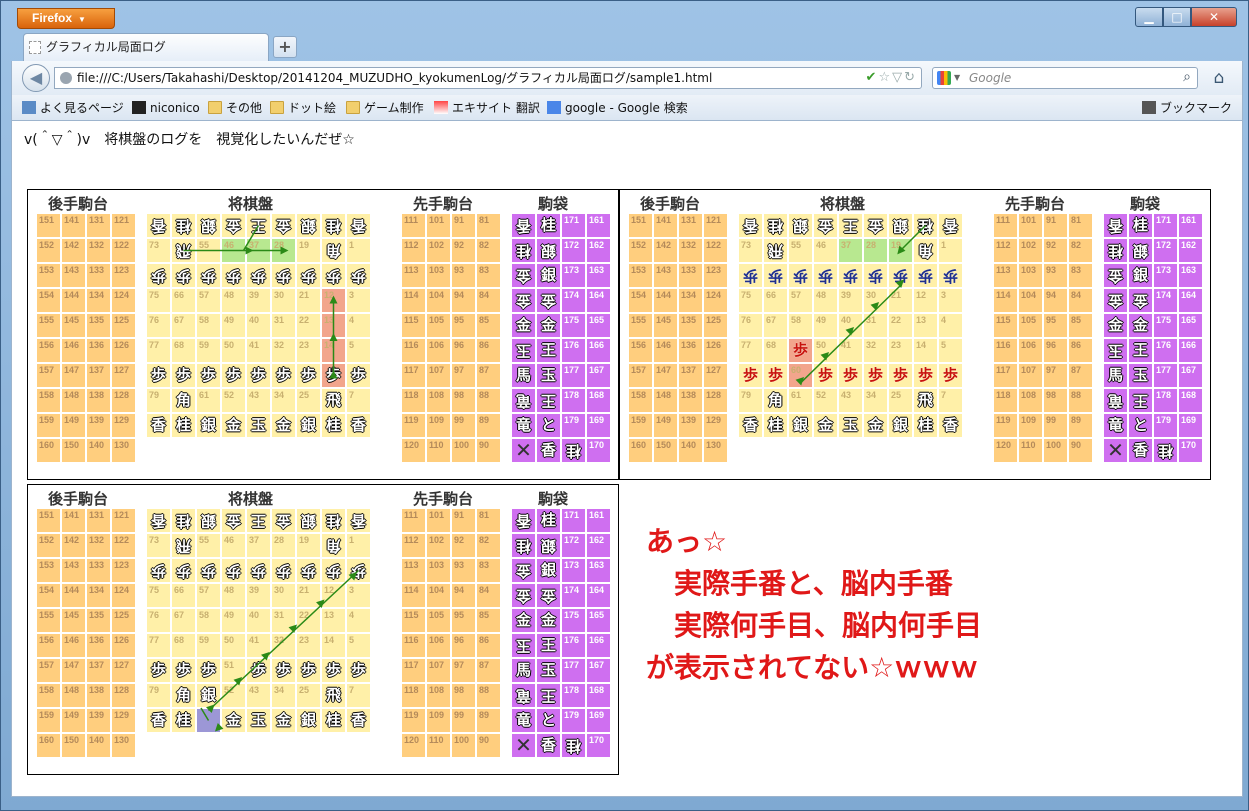  I want to click on board-cell: 39, so click(258, 300).